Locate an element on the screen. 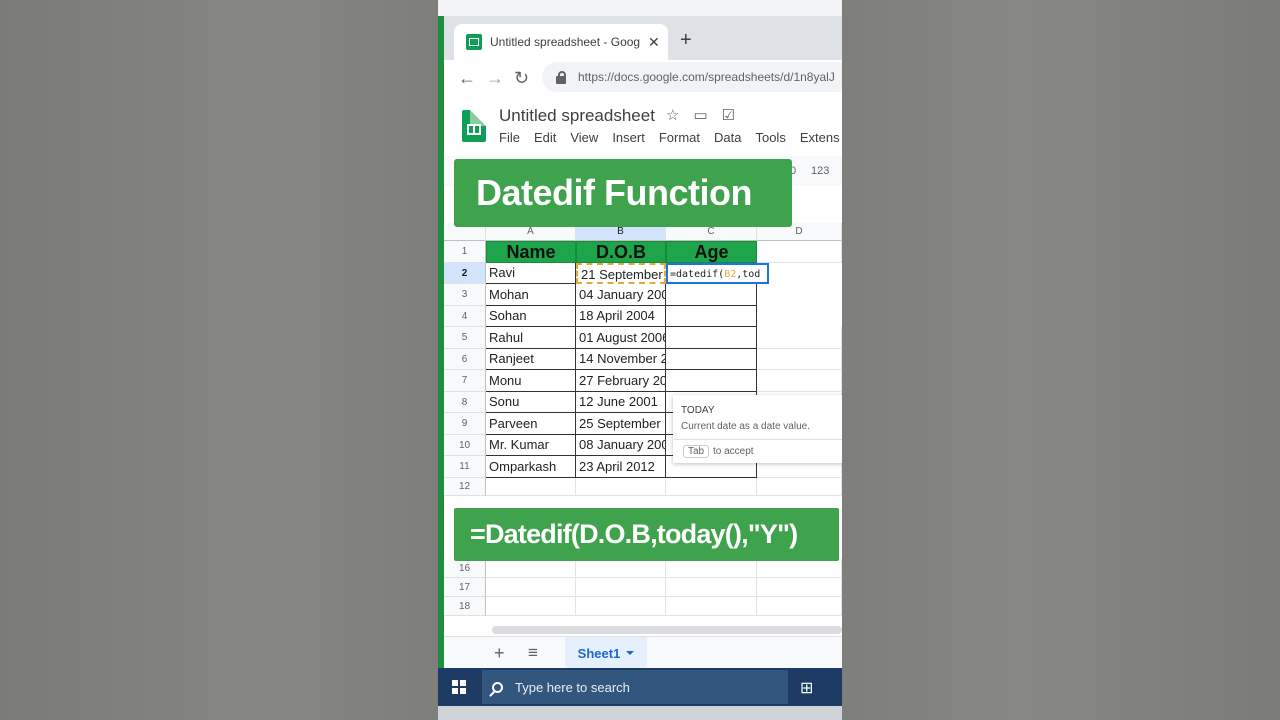 Image resolution: width=1280 pixels, height=720 pixels. row-header: 10 is located at coordinates (465, 445).